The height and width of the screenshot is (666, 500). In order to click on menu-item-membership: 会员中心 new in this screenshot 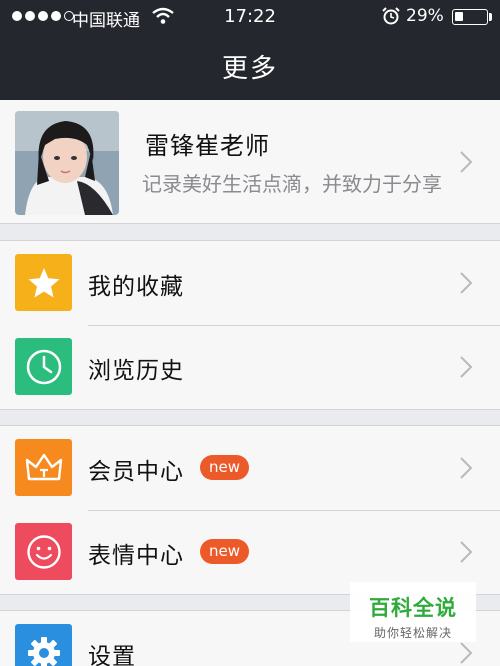, I will do `click(250, 468)`.